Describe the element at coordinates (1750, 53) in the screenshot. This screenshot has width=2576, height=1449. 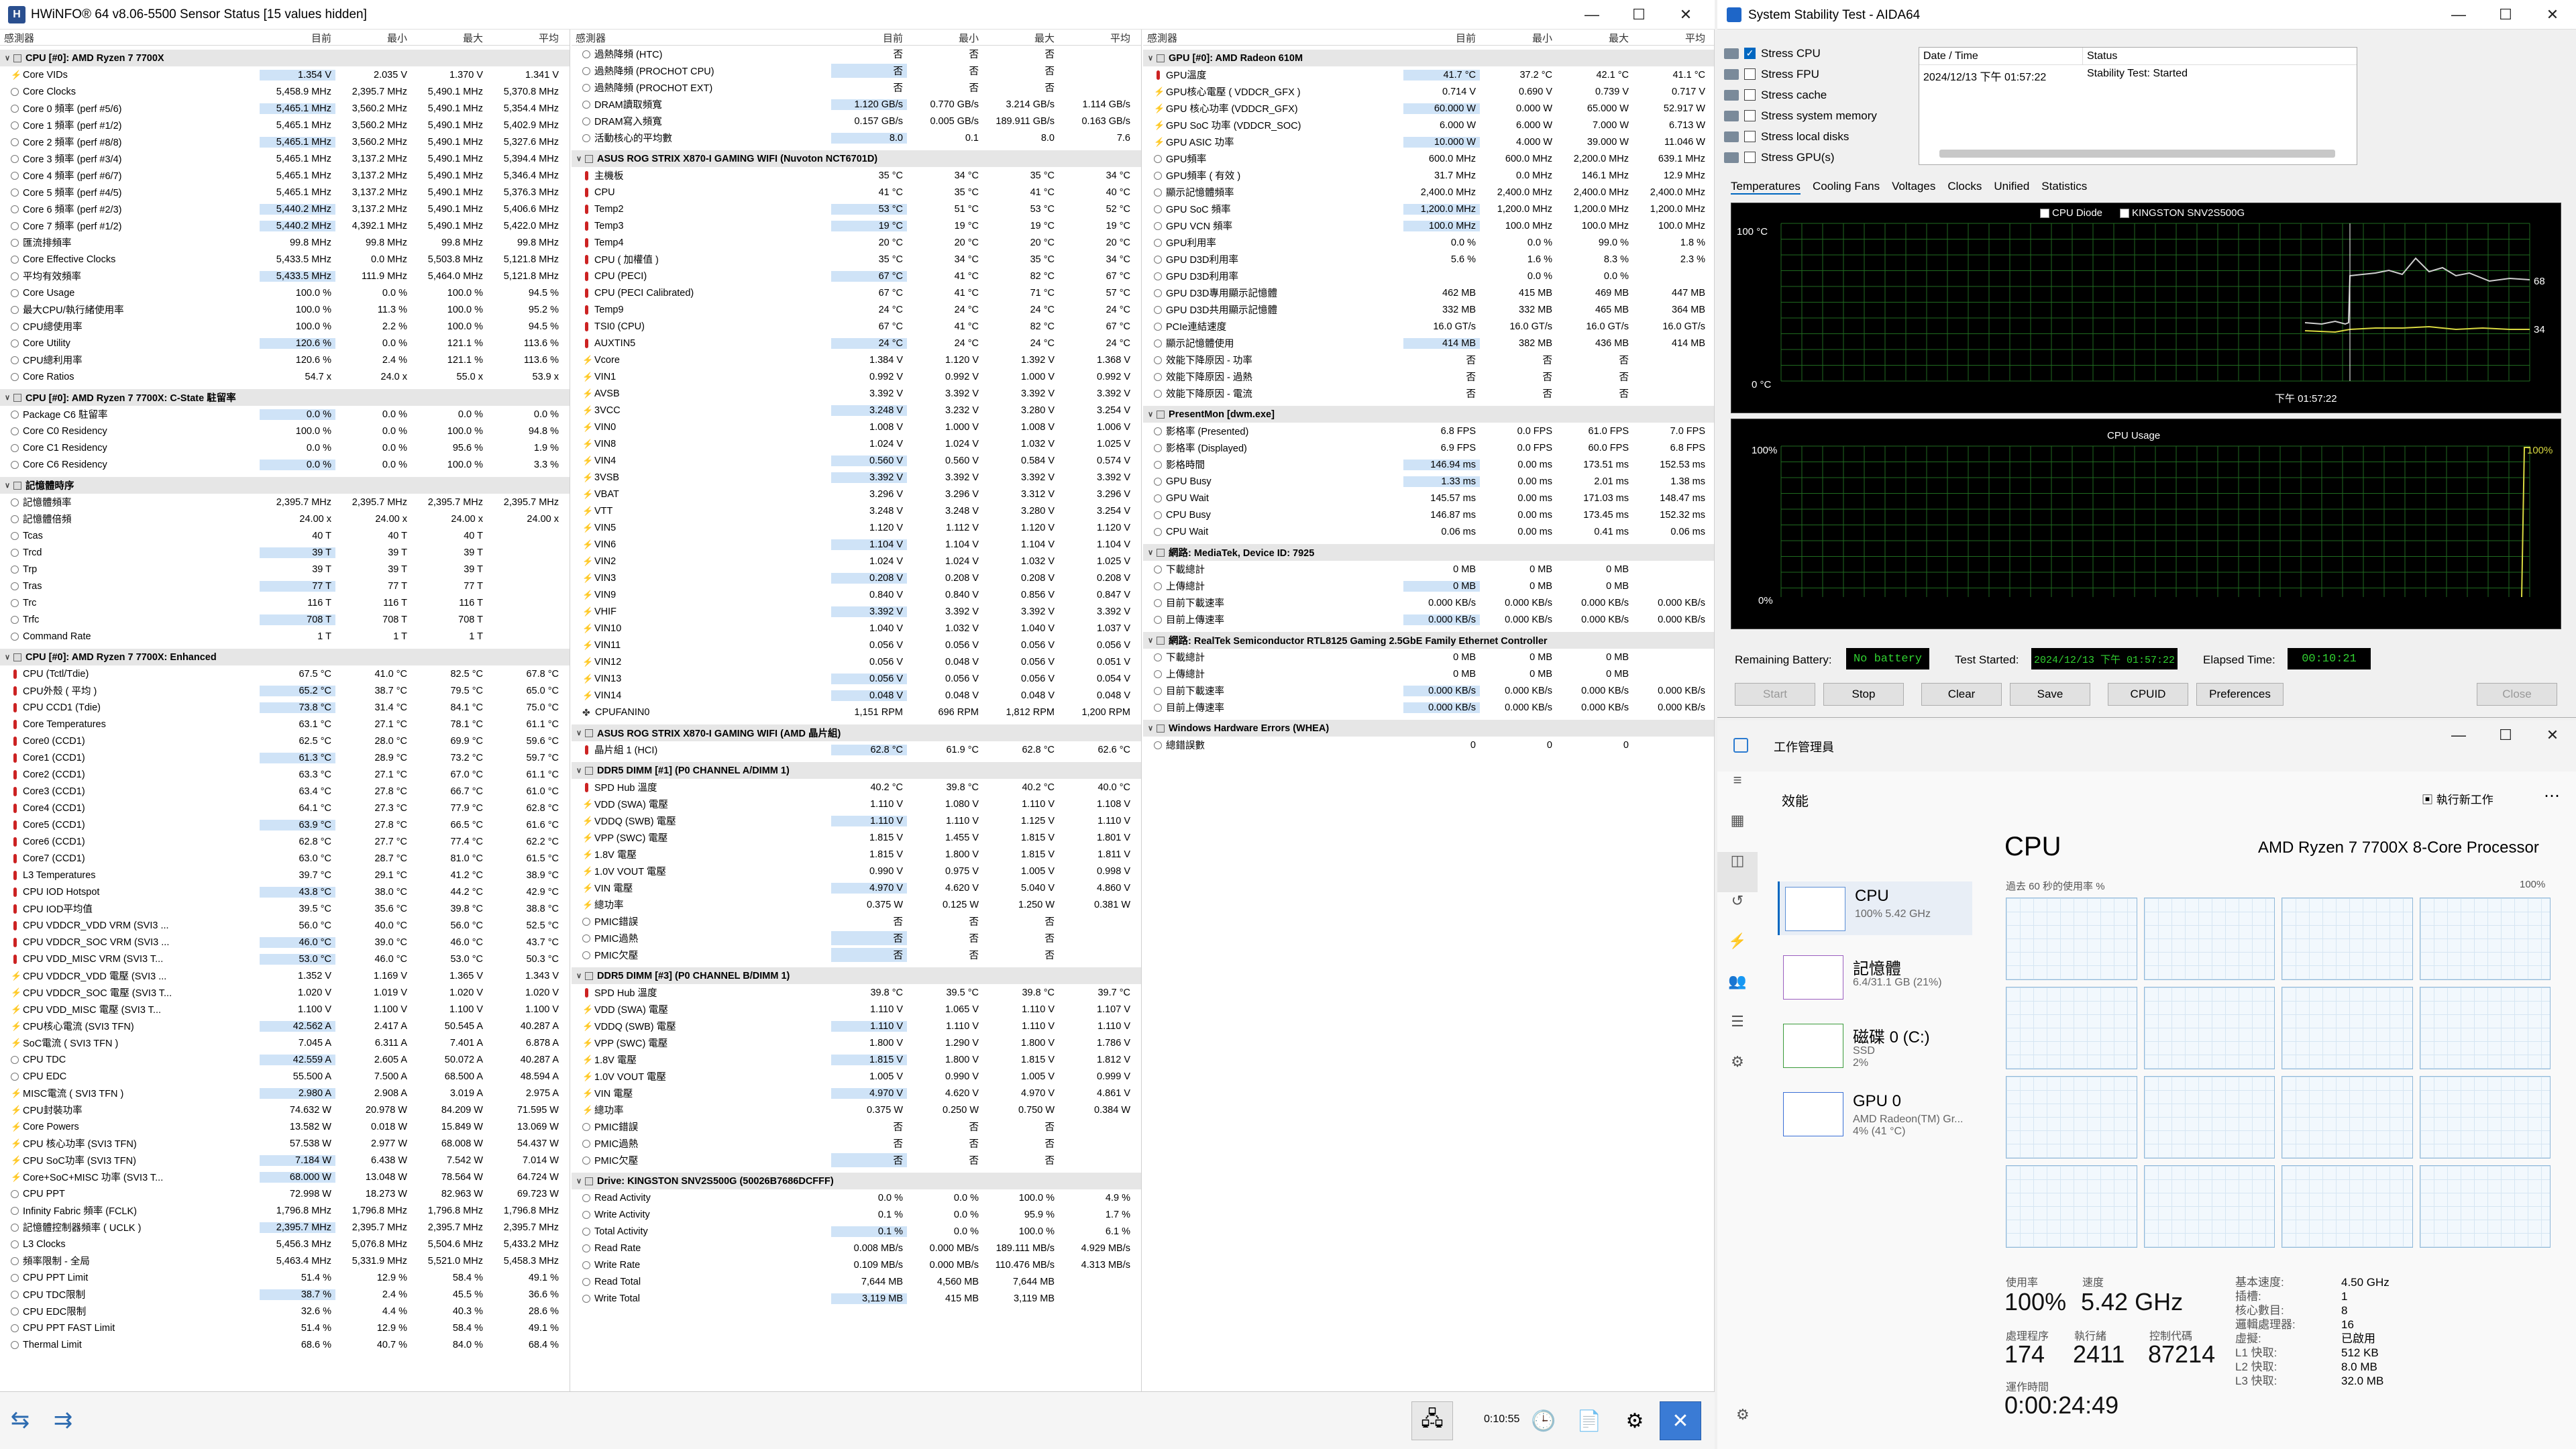
I see `checkbox: ✓` at that location.